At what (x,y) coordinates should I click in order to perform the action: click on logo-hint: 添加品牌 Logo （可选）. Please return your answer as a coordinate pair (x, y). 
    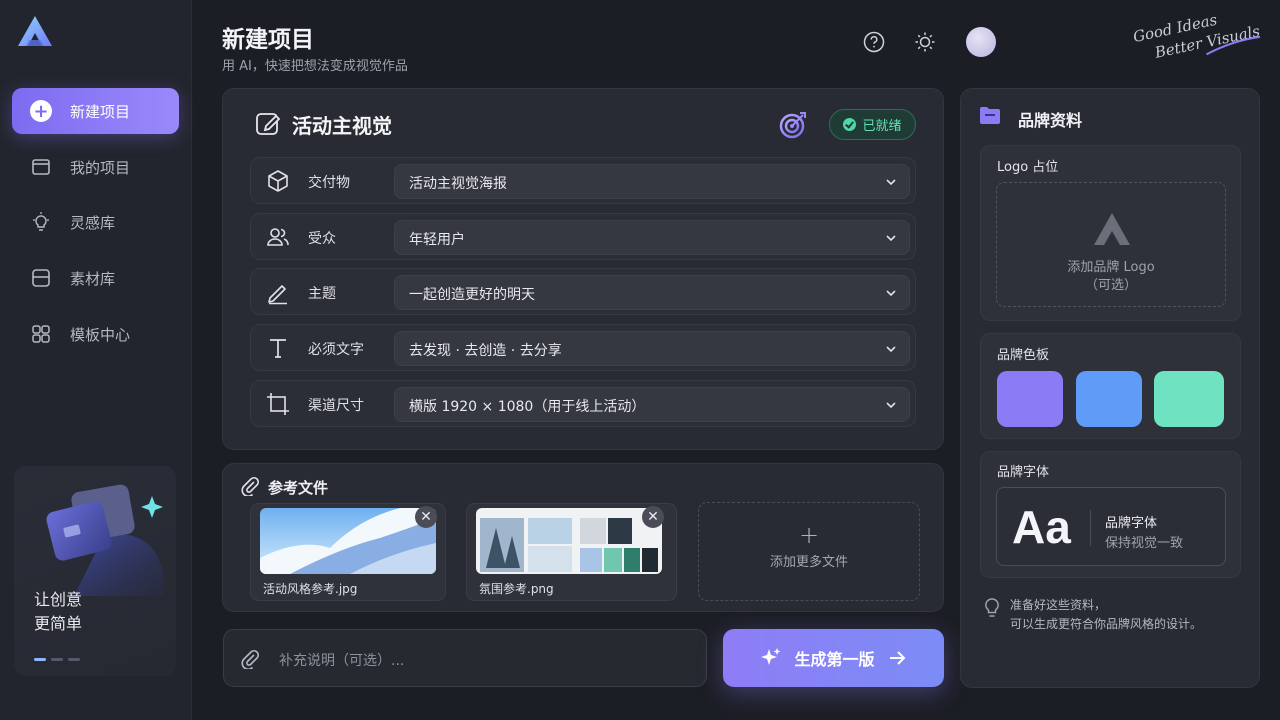
    Looking at the image, I should click on (1111, 277).